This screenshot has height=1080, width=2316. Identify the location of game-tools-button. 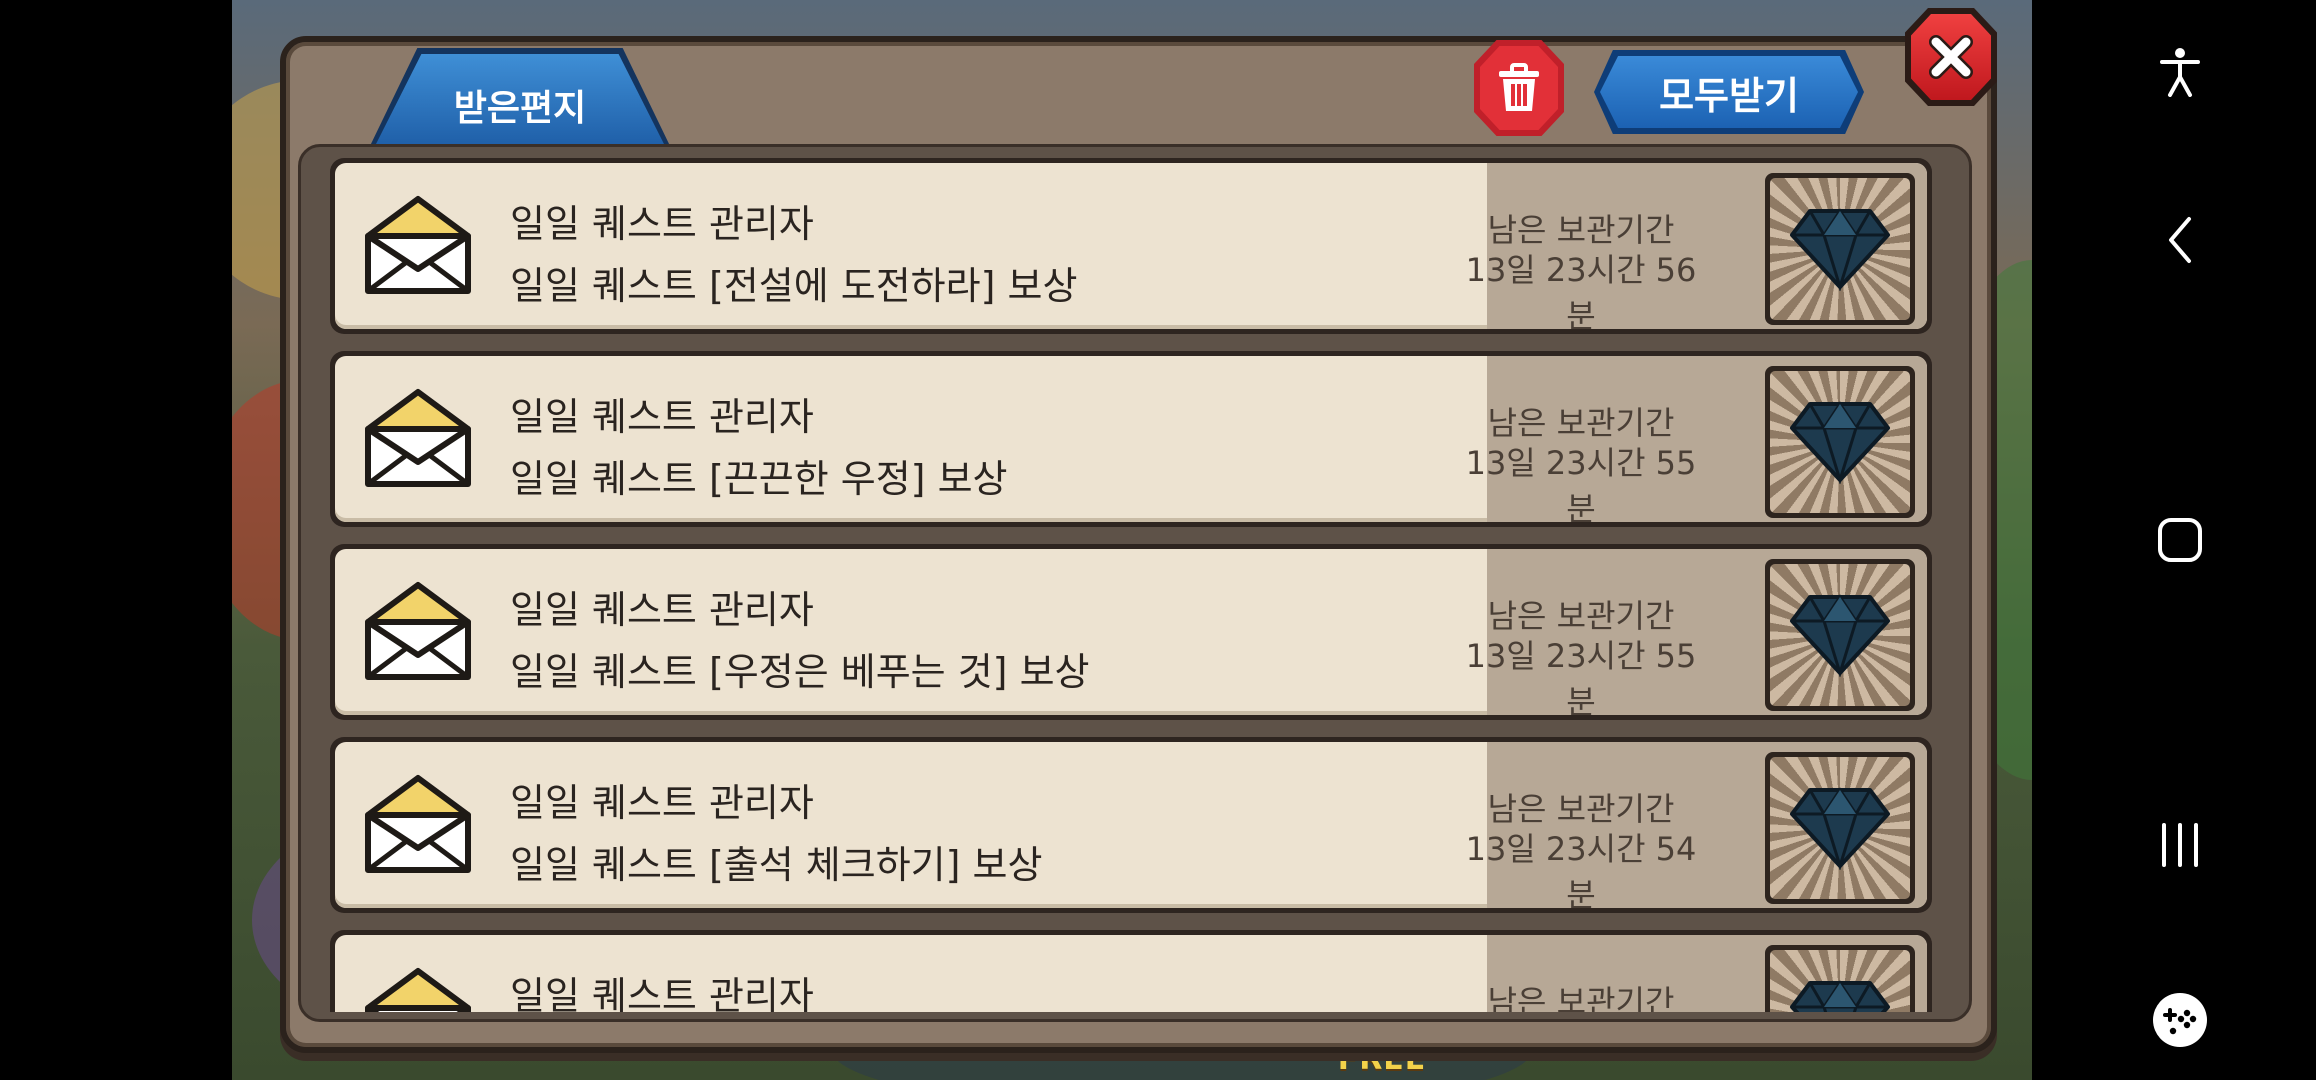
(2180, 1020).